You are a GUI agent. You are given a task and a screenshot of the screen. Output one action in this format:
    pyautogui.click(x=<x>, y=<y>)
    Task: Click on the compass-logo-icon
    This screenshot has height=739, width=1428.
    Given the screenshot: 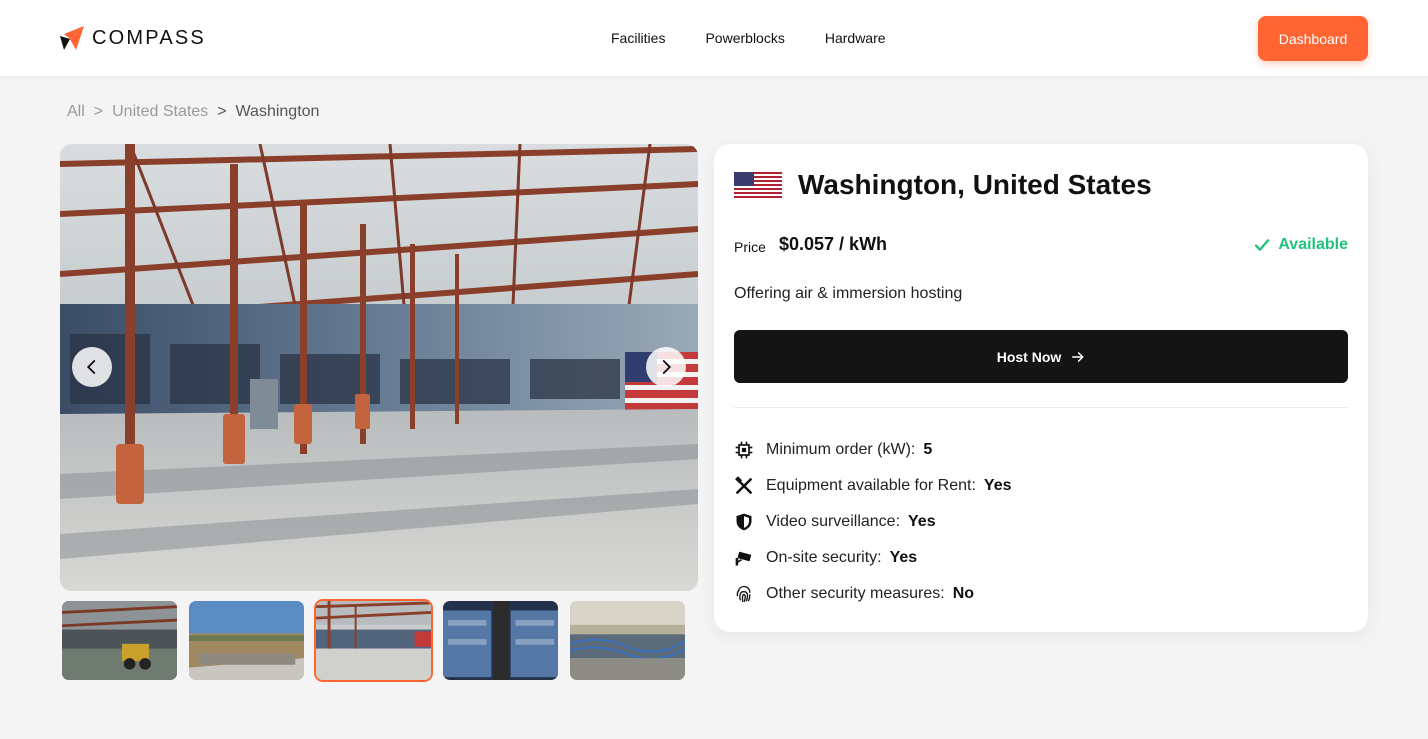 What is the action you would take?
    pyautogui.click(x=72, y=38)
    